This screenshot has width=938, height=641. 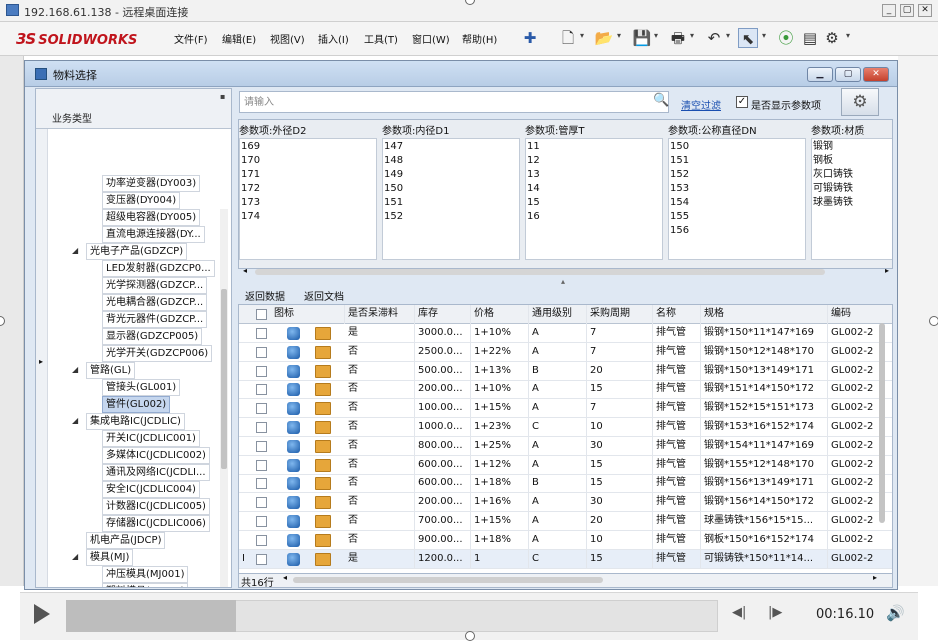 What do you see at coordinates (642, 38) in the screenshot?
I see `save-icon: 💾` at bounding box center [642, 38].